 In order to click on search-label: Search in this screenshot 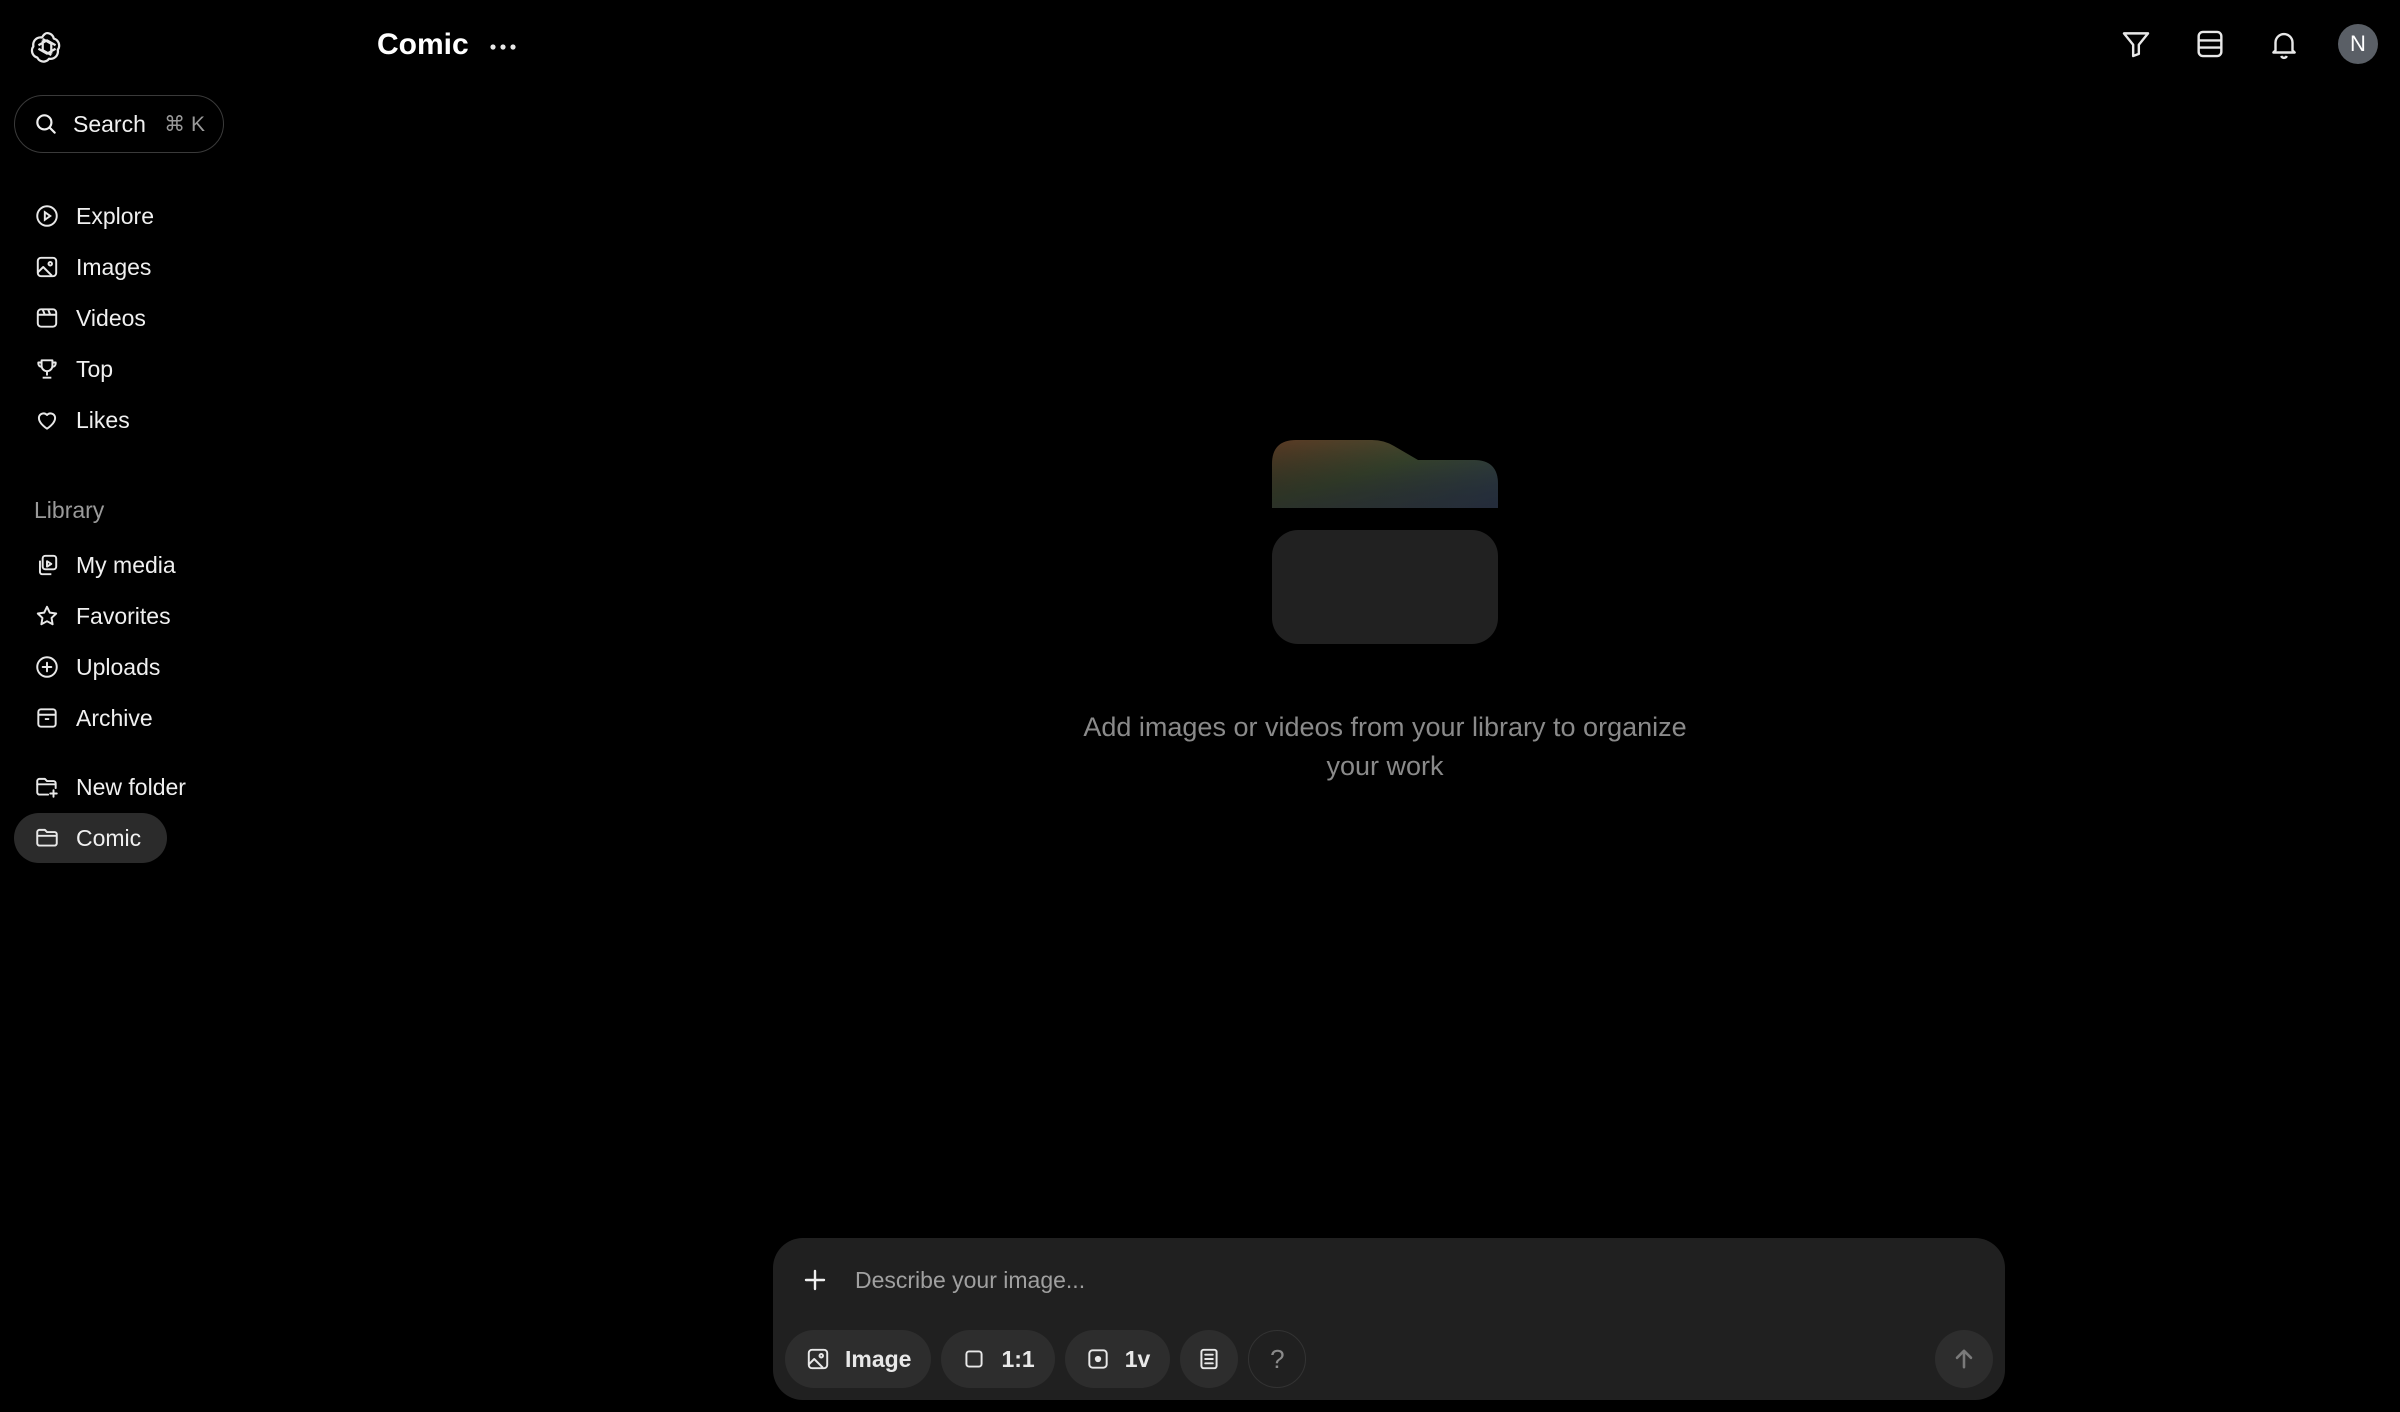, I will do `click(109, 123)`.